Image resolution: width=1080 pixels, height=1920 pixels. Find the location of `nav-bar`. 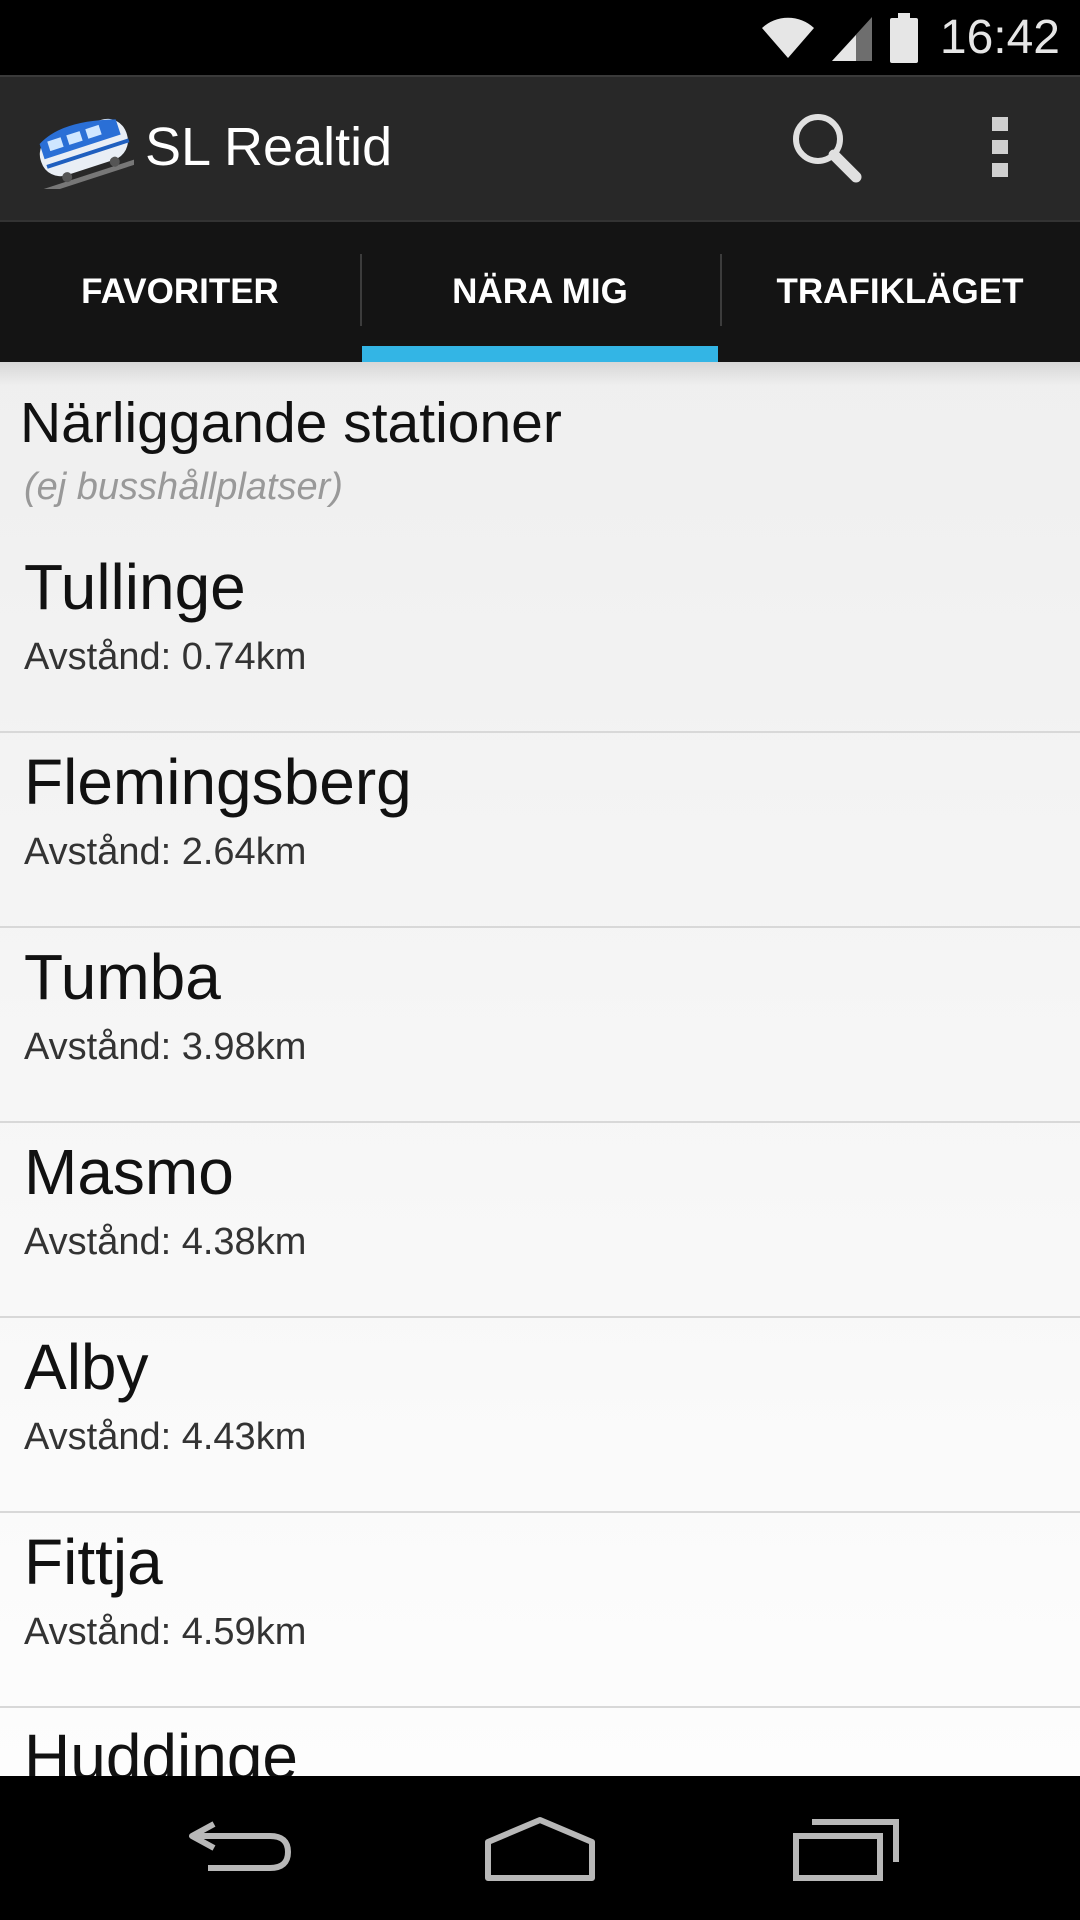

nav-bar is located at coordinates (540, 1848).